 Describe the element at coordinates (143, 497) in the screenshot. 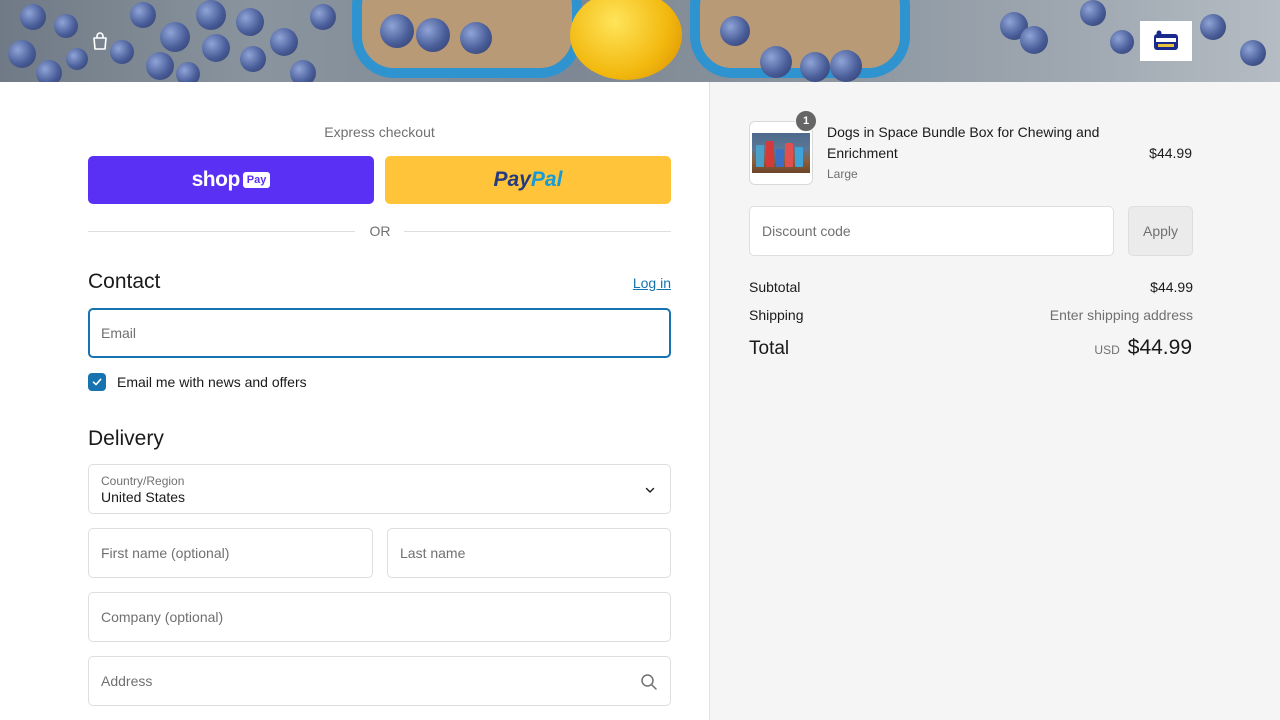

I see `country-region-value: United States` at that location.